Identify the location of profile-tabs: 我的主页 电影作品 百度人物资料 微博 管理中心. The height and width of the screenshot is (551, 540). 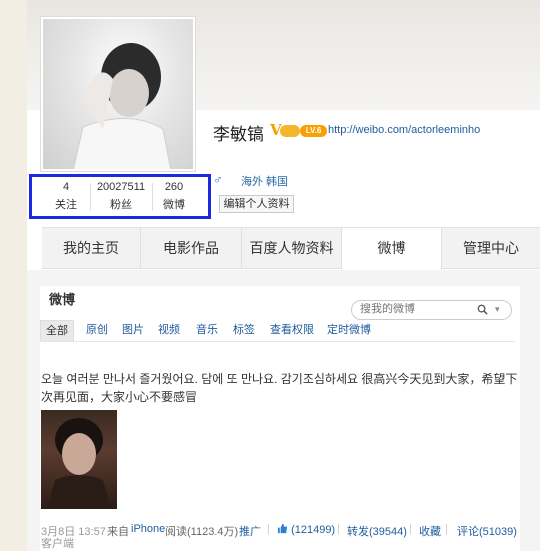
(291, 248).